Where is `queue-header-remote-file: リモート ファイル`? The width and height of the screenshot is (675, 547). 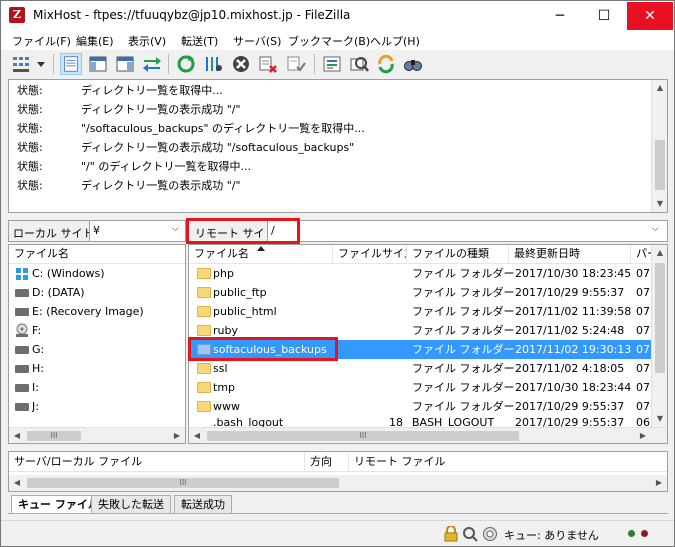
queue-header-remote-file: リモート ファイル is located at coordinates (508, 462).